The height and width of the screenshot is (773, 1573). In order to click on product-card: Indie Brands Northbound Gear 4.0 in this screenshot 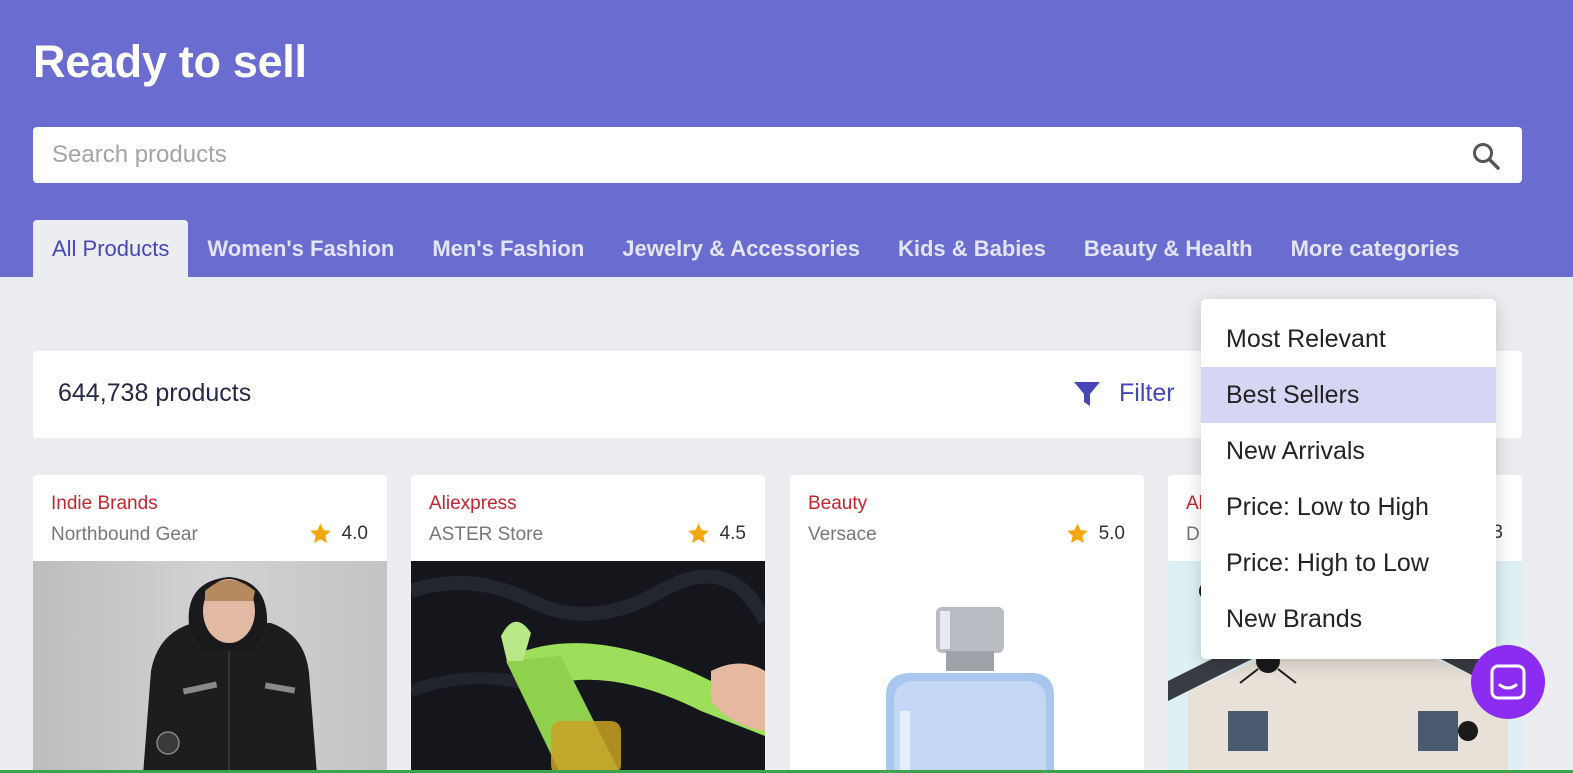, I will do `click(210, 624)`.